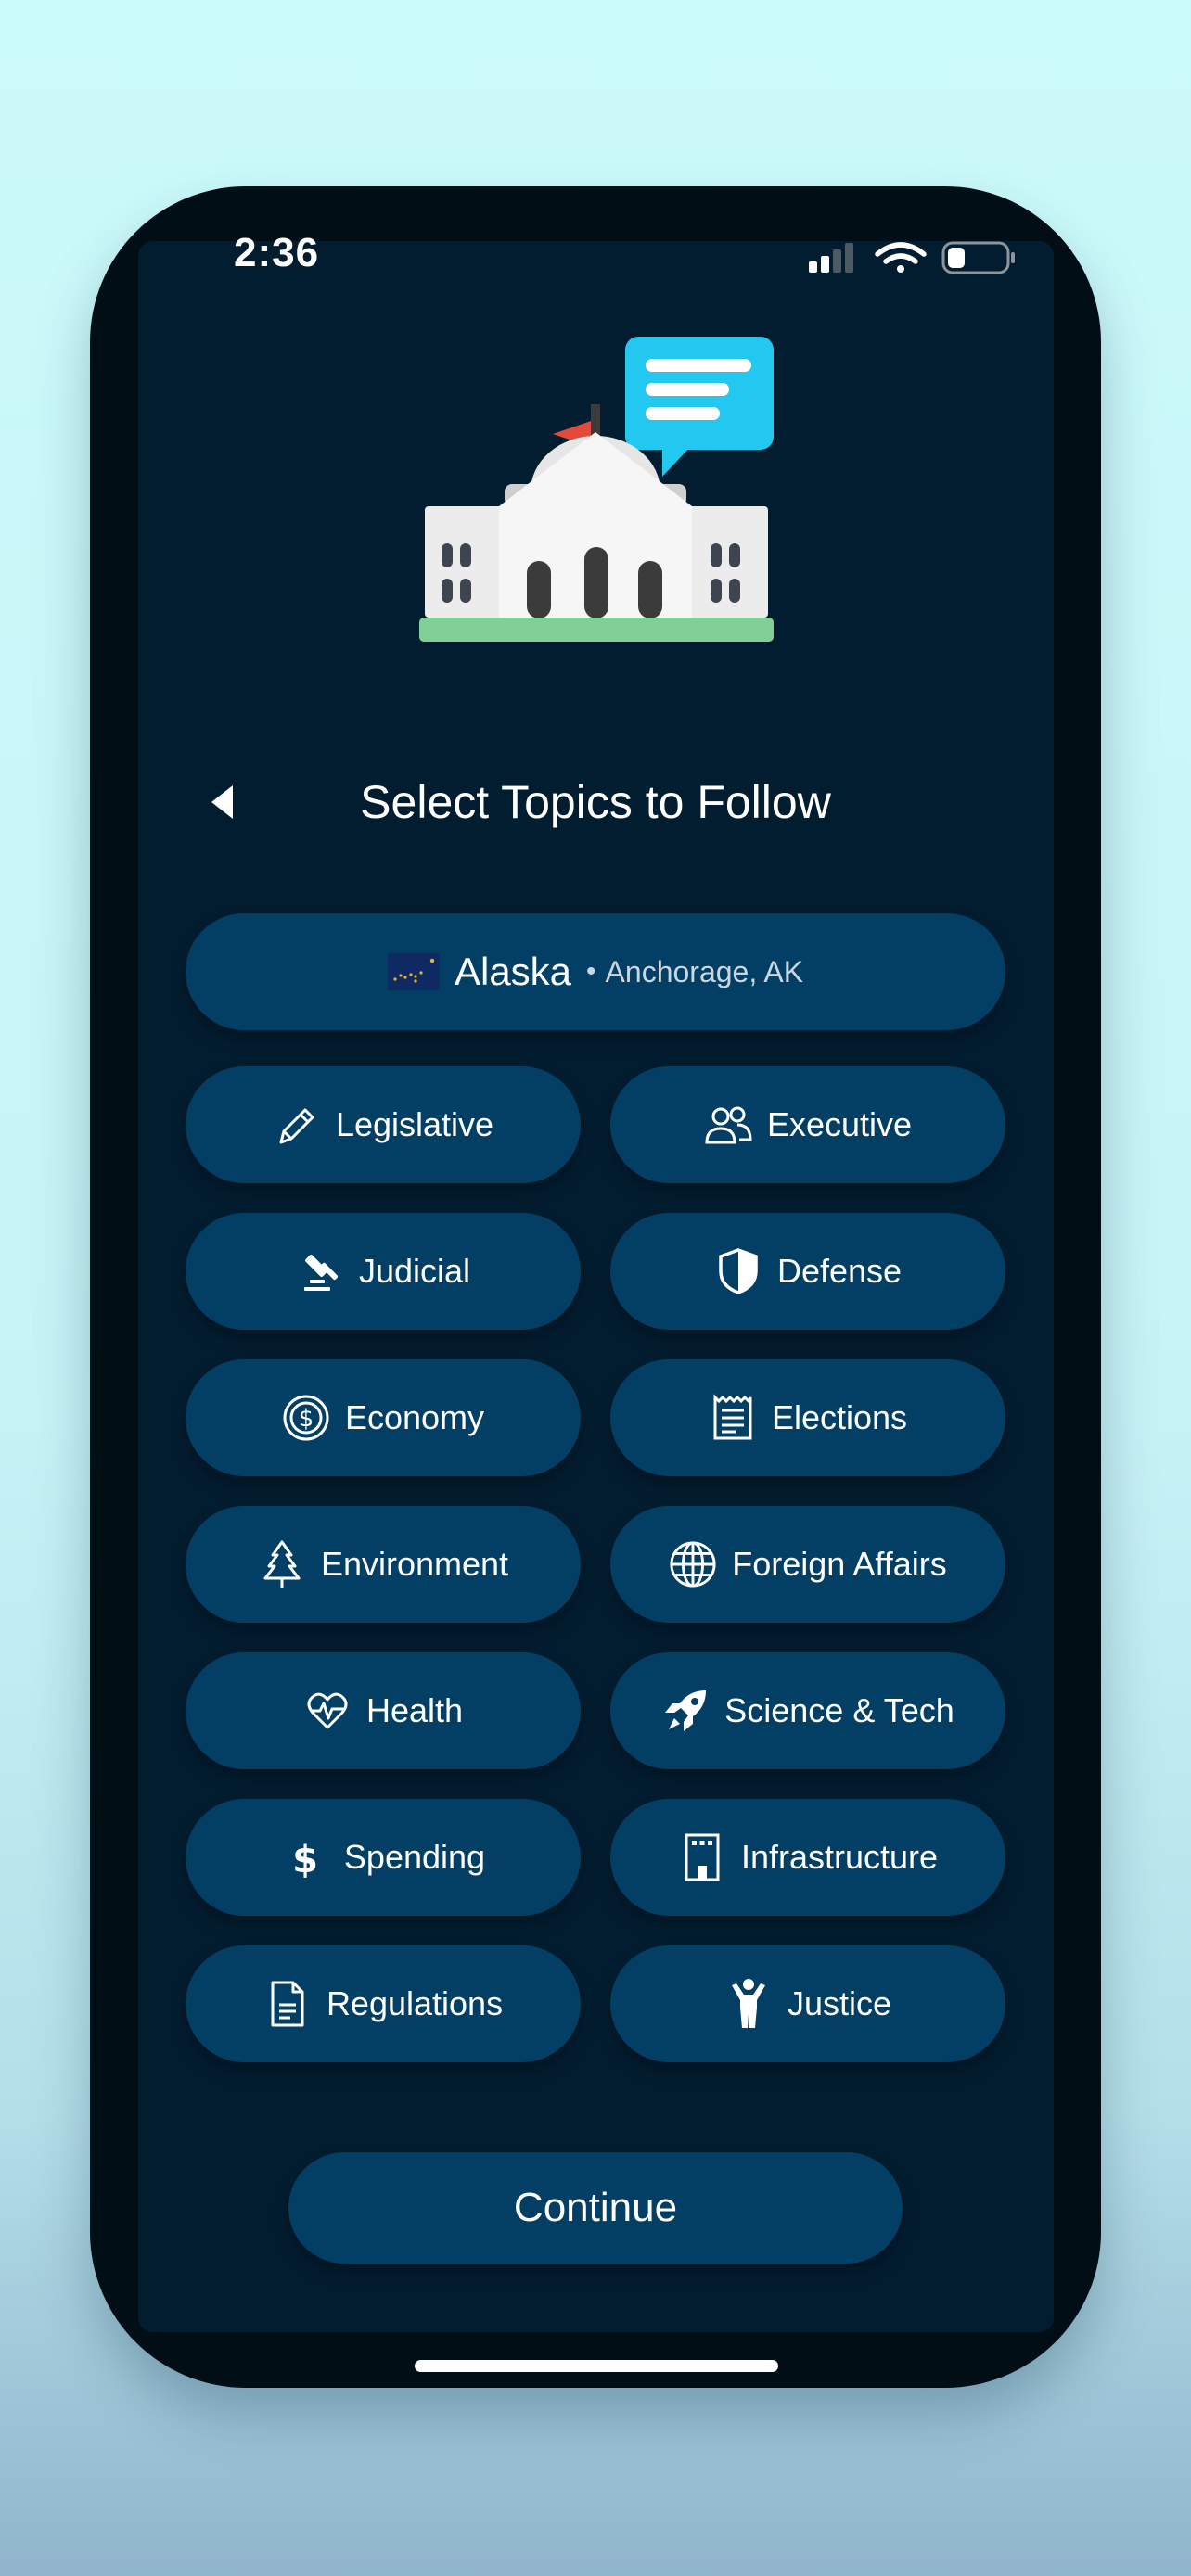 The height and width of the screenshot is (2576, 1191). I want to click on pencil-icon, so click(297, 1125).